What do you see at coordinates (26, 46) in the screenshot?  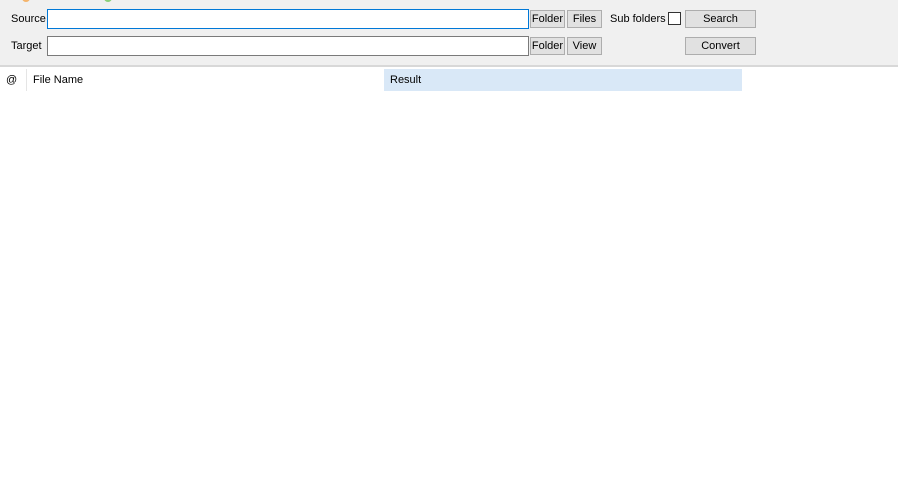 I see `target-label: Target` at bounding box center [26, 46].